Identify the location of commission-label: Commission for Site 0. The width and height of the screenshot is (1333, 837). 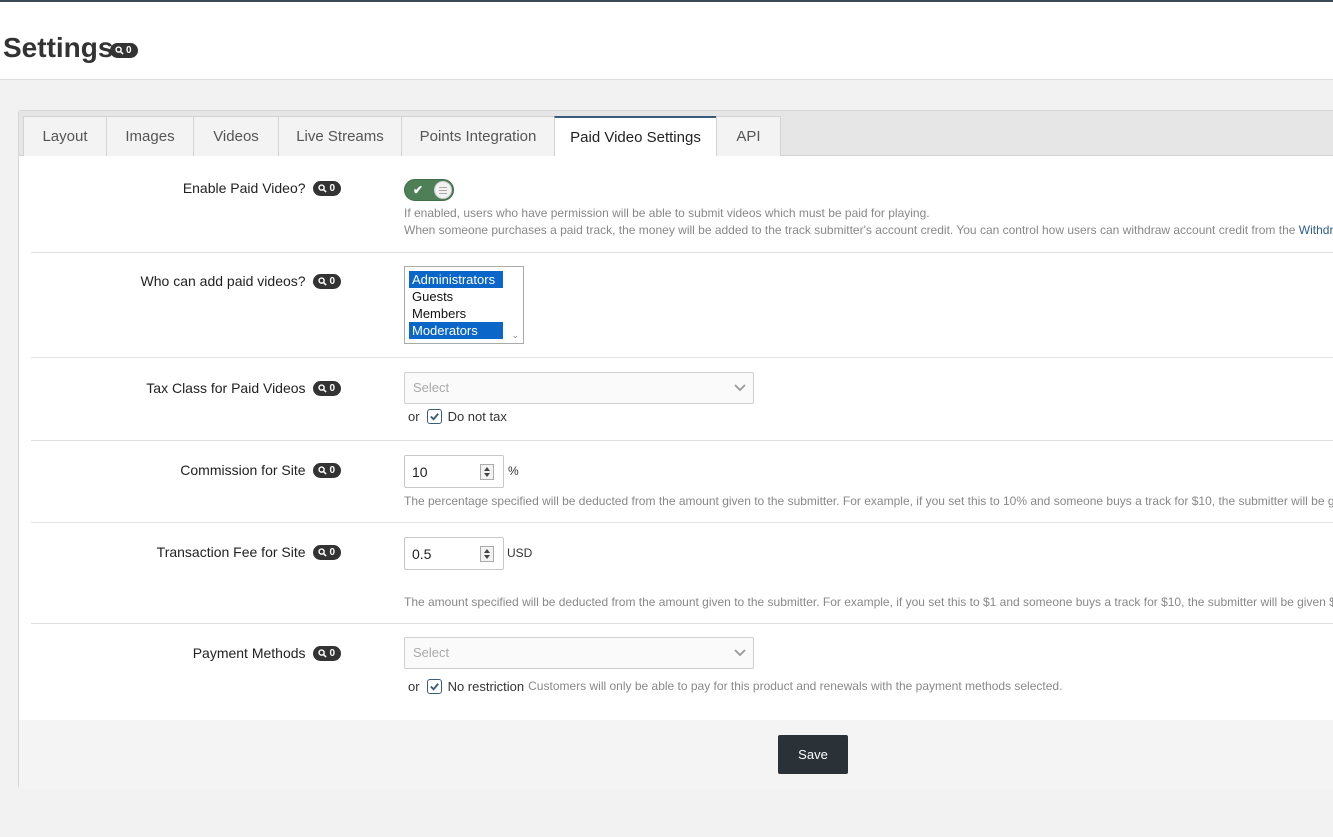
(260, 470).